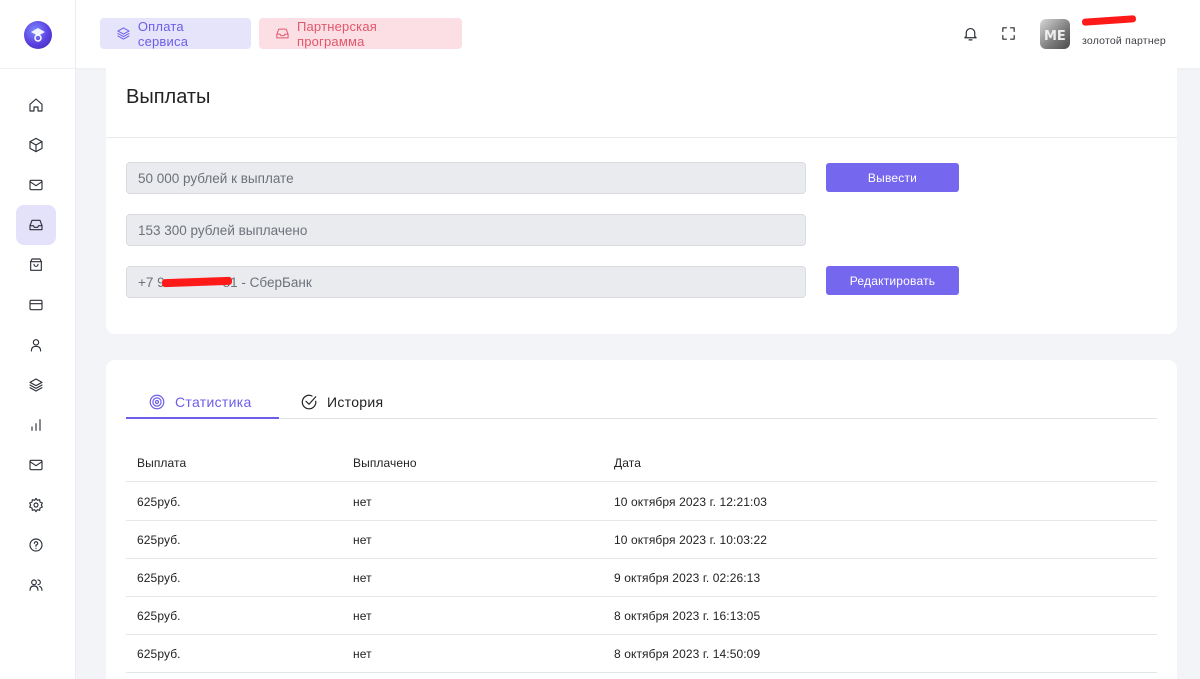 This screenshot has height=679, width=1200. I want to click on help-icon, so click(36, 545).